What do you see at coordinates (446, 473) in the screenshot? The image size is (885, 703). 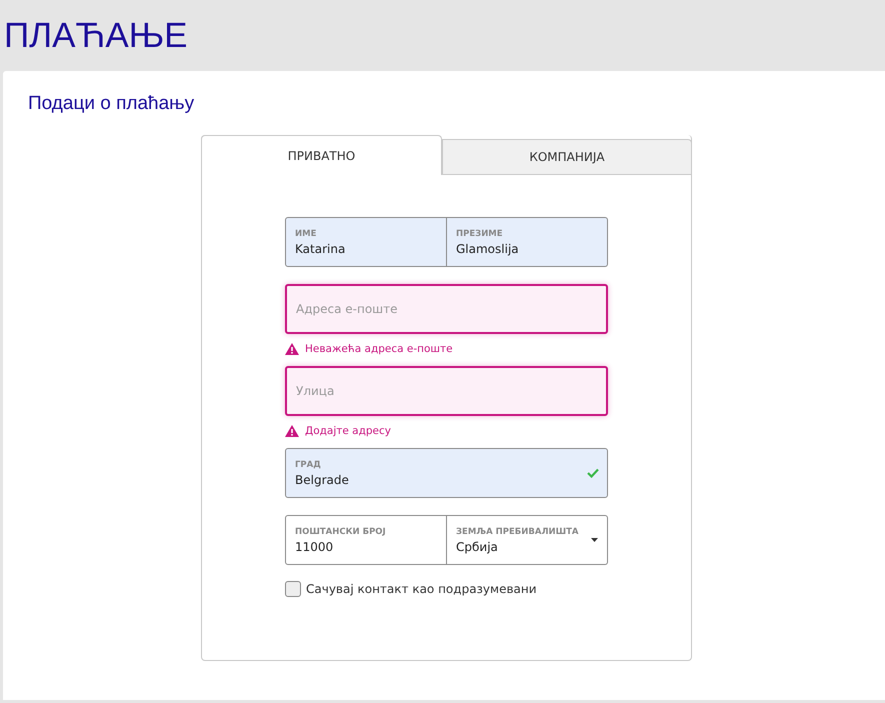 I see `input-field: ГРАД Belgrade` at bounding box center [446, 473].